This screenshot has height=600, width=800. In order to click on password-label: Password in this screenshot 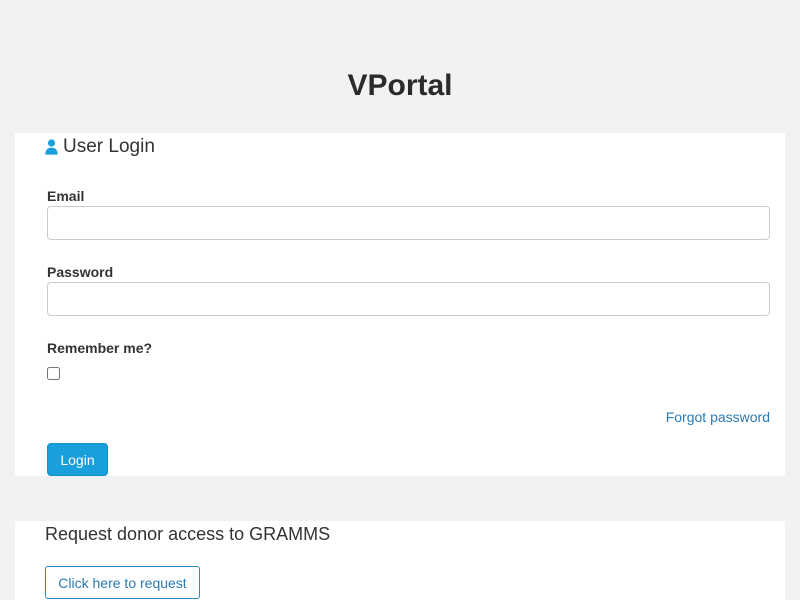, I will do `click(80, 272)`.